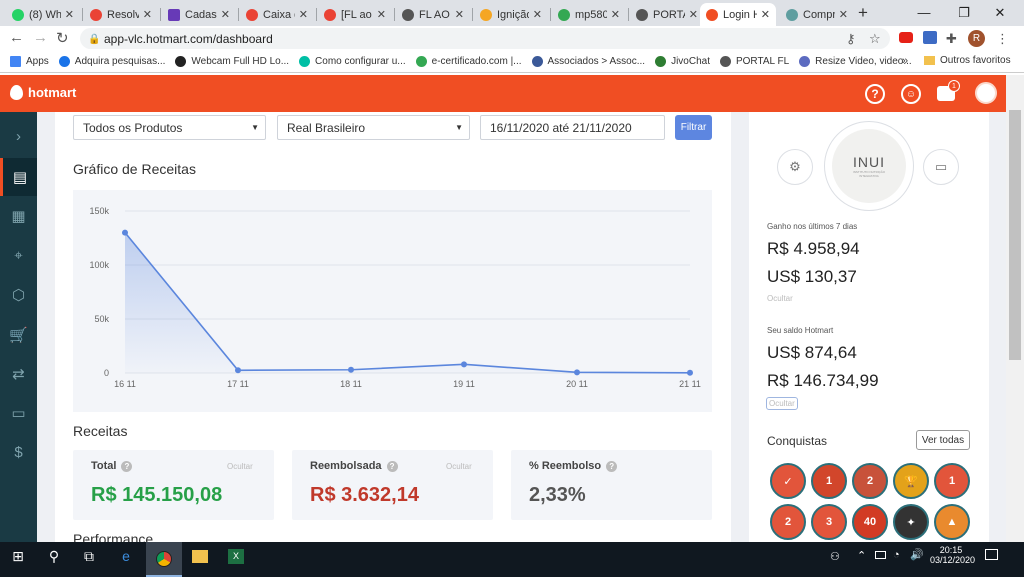 This screenshot has height=577, width=1024. Describe the element at coordinates (829, 522) in the screenshot. I see `badge-level-3: 3` at that location.